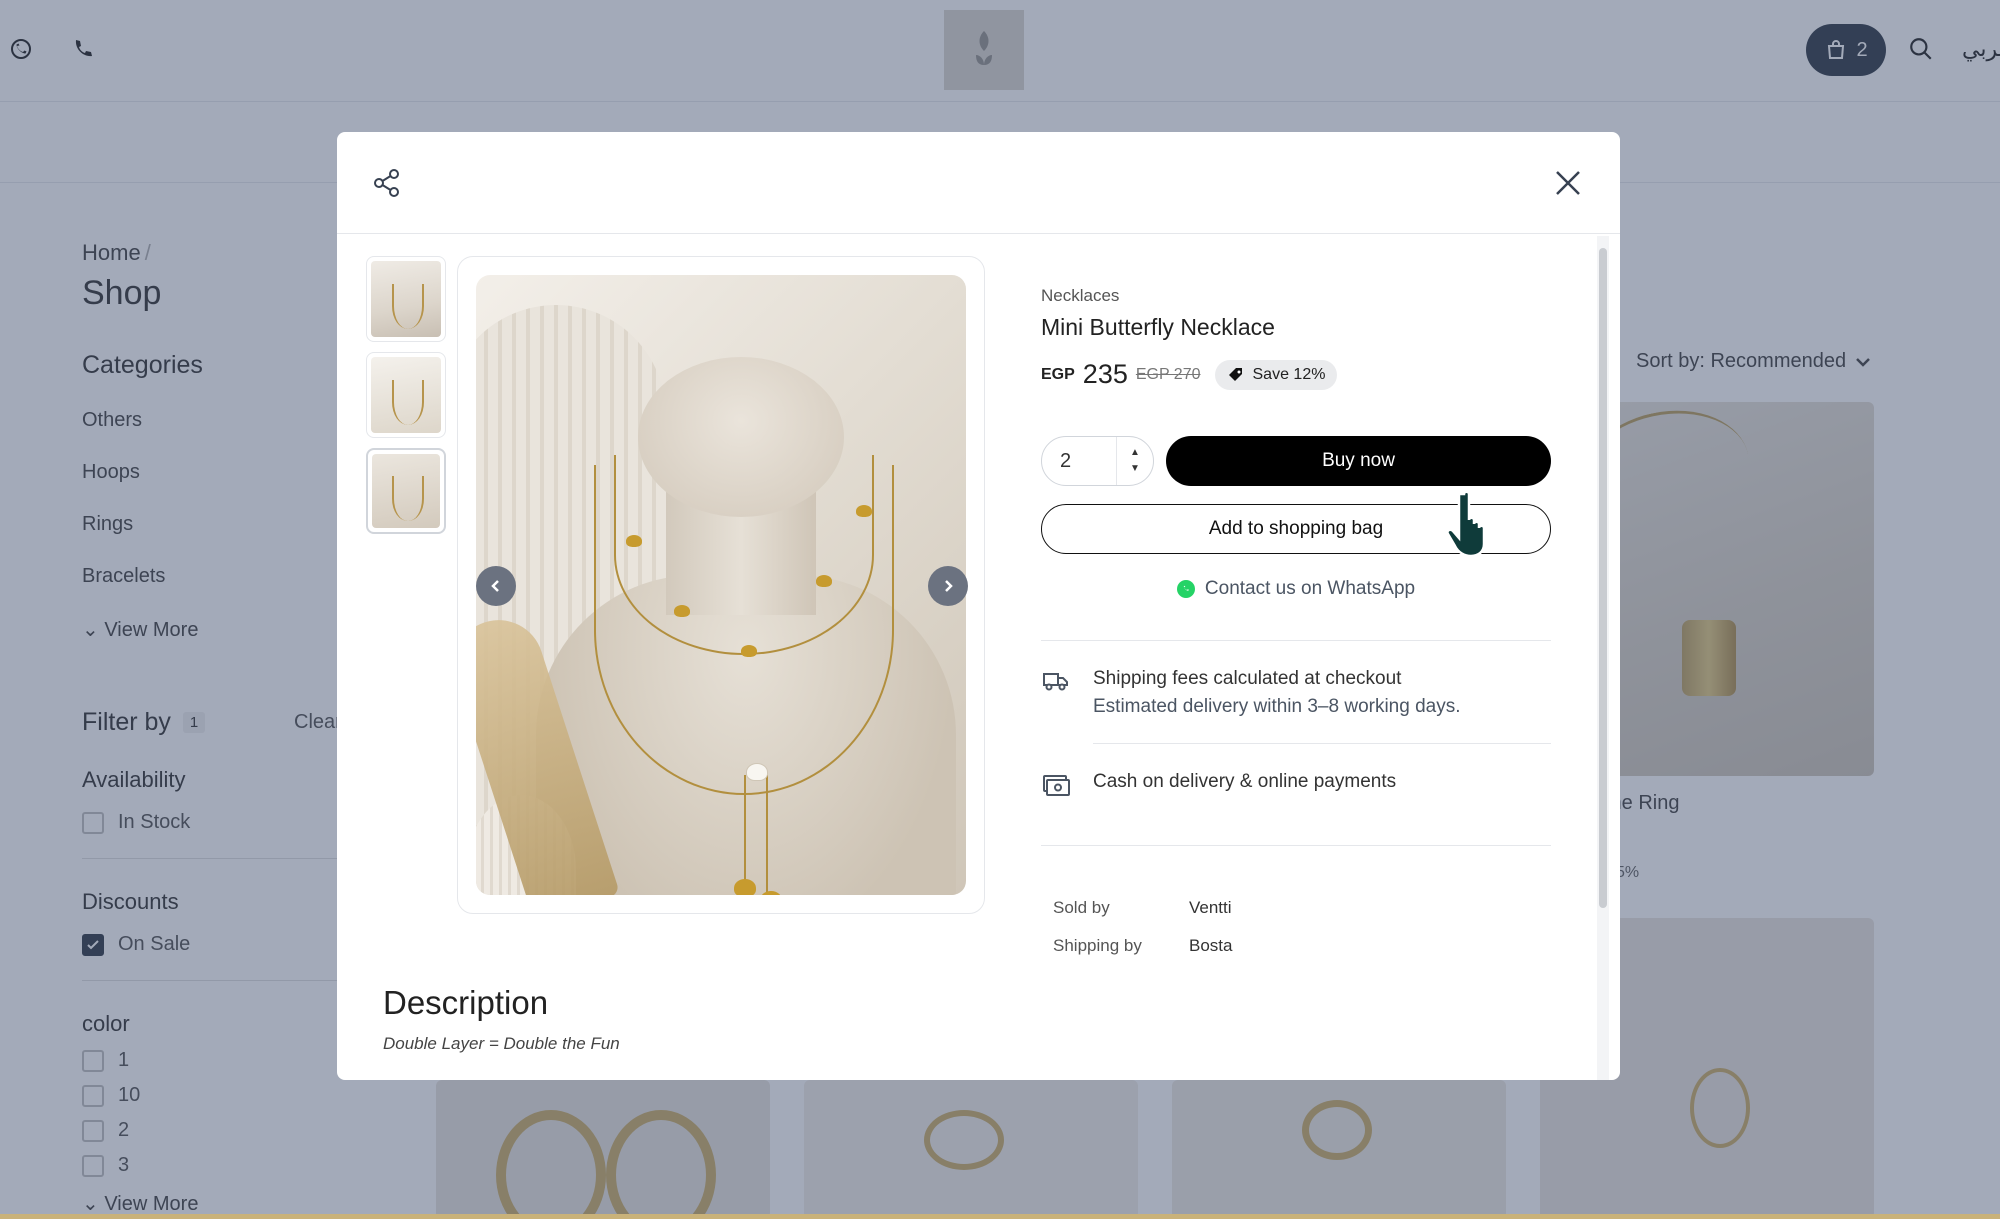 The width and height of the screenshot is (2000, 1219). I want to click on whatsapp-contact-link: Contact us on WhatsApp, so click(1296, 589).